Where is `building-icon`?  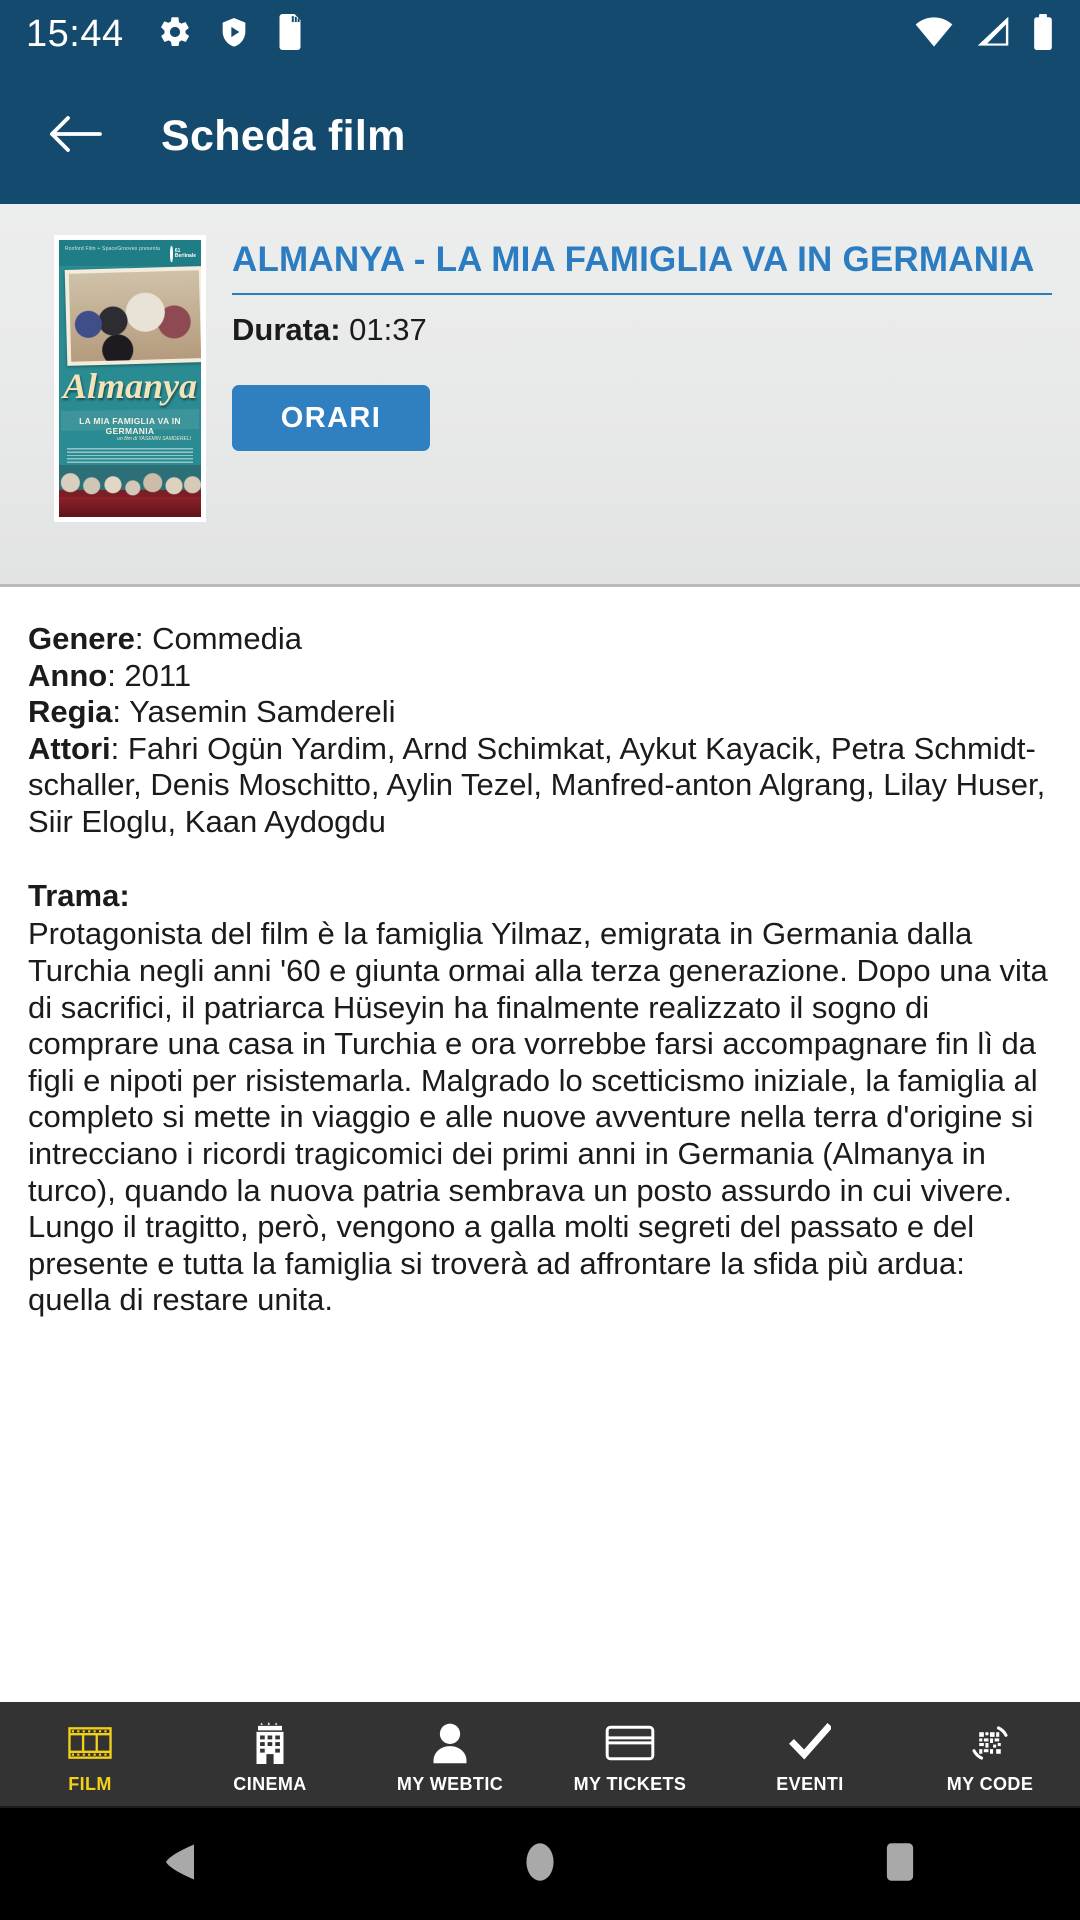 building-icon is located at coordinates (270, 1743).